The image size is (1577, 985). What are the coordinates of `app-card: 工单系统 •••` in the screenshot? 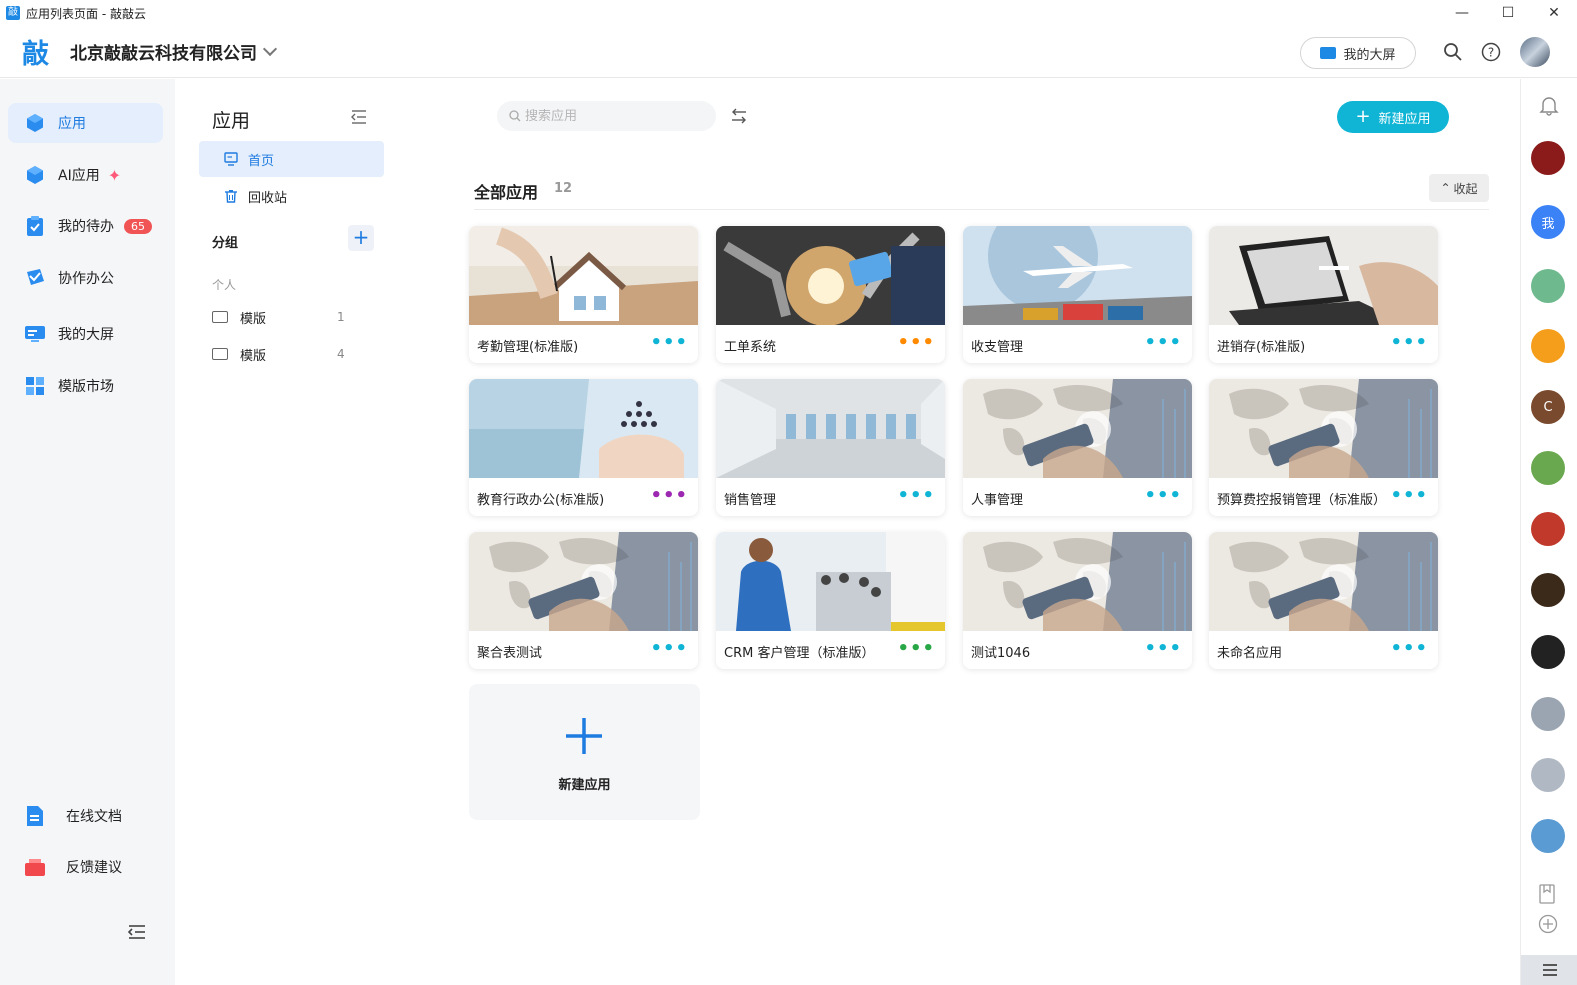 It's located at (830, 294).